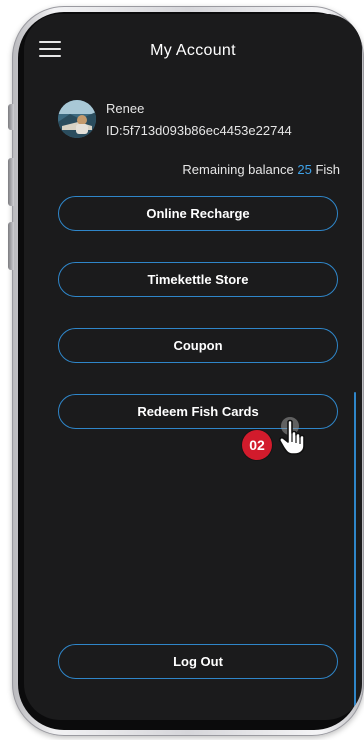  What do you see at coordinates (304, 169) in the screenshot?
I see `balance-amount: 25` at bounding box center [304, 169].